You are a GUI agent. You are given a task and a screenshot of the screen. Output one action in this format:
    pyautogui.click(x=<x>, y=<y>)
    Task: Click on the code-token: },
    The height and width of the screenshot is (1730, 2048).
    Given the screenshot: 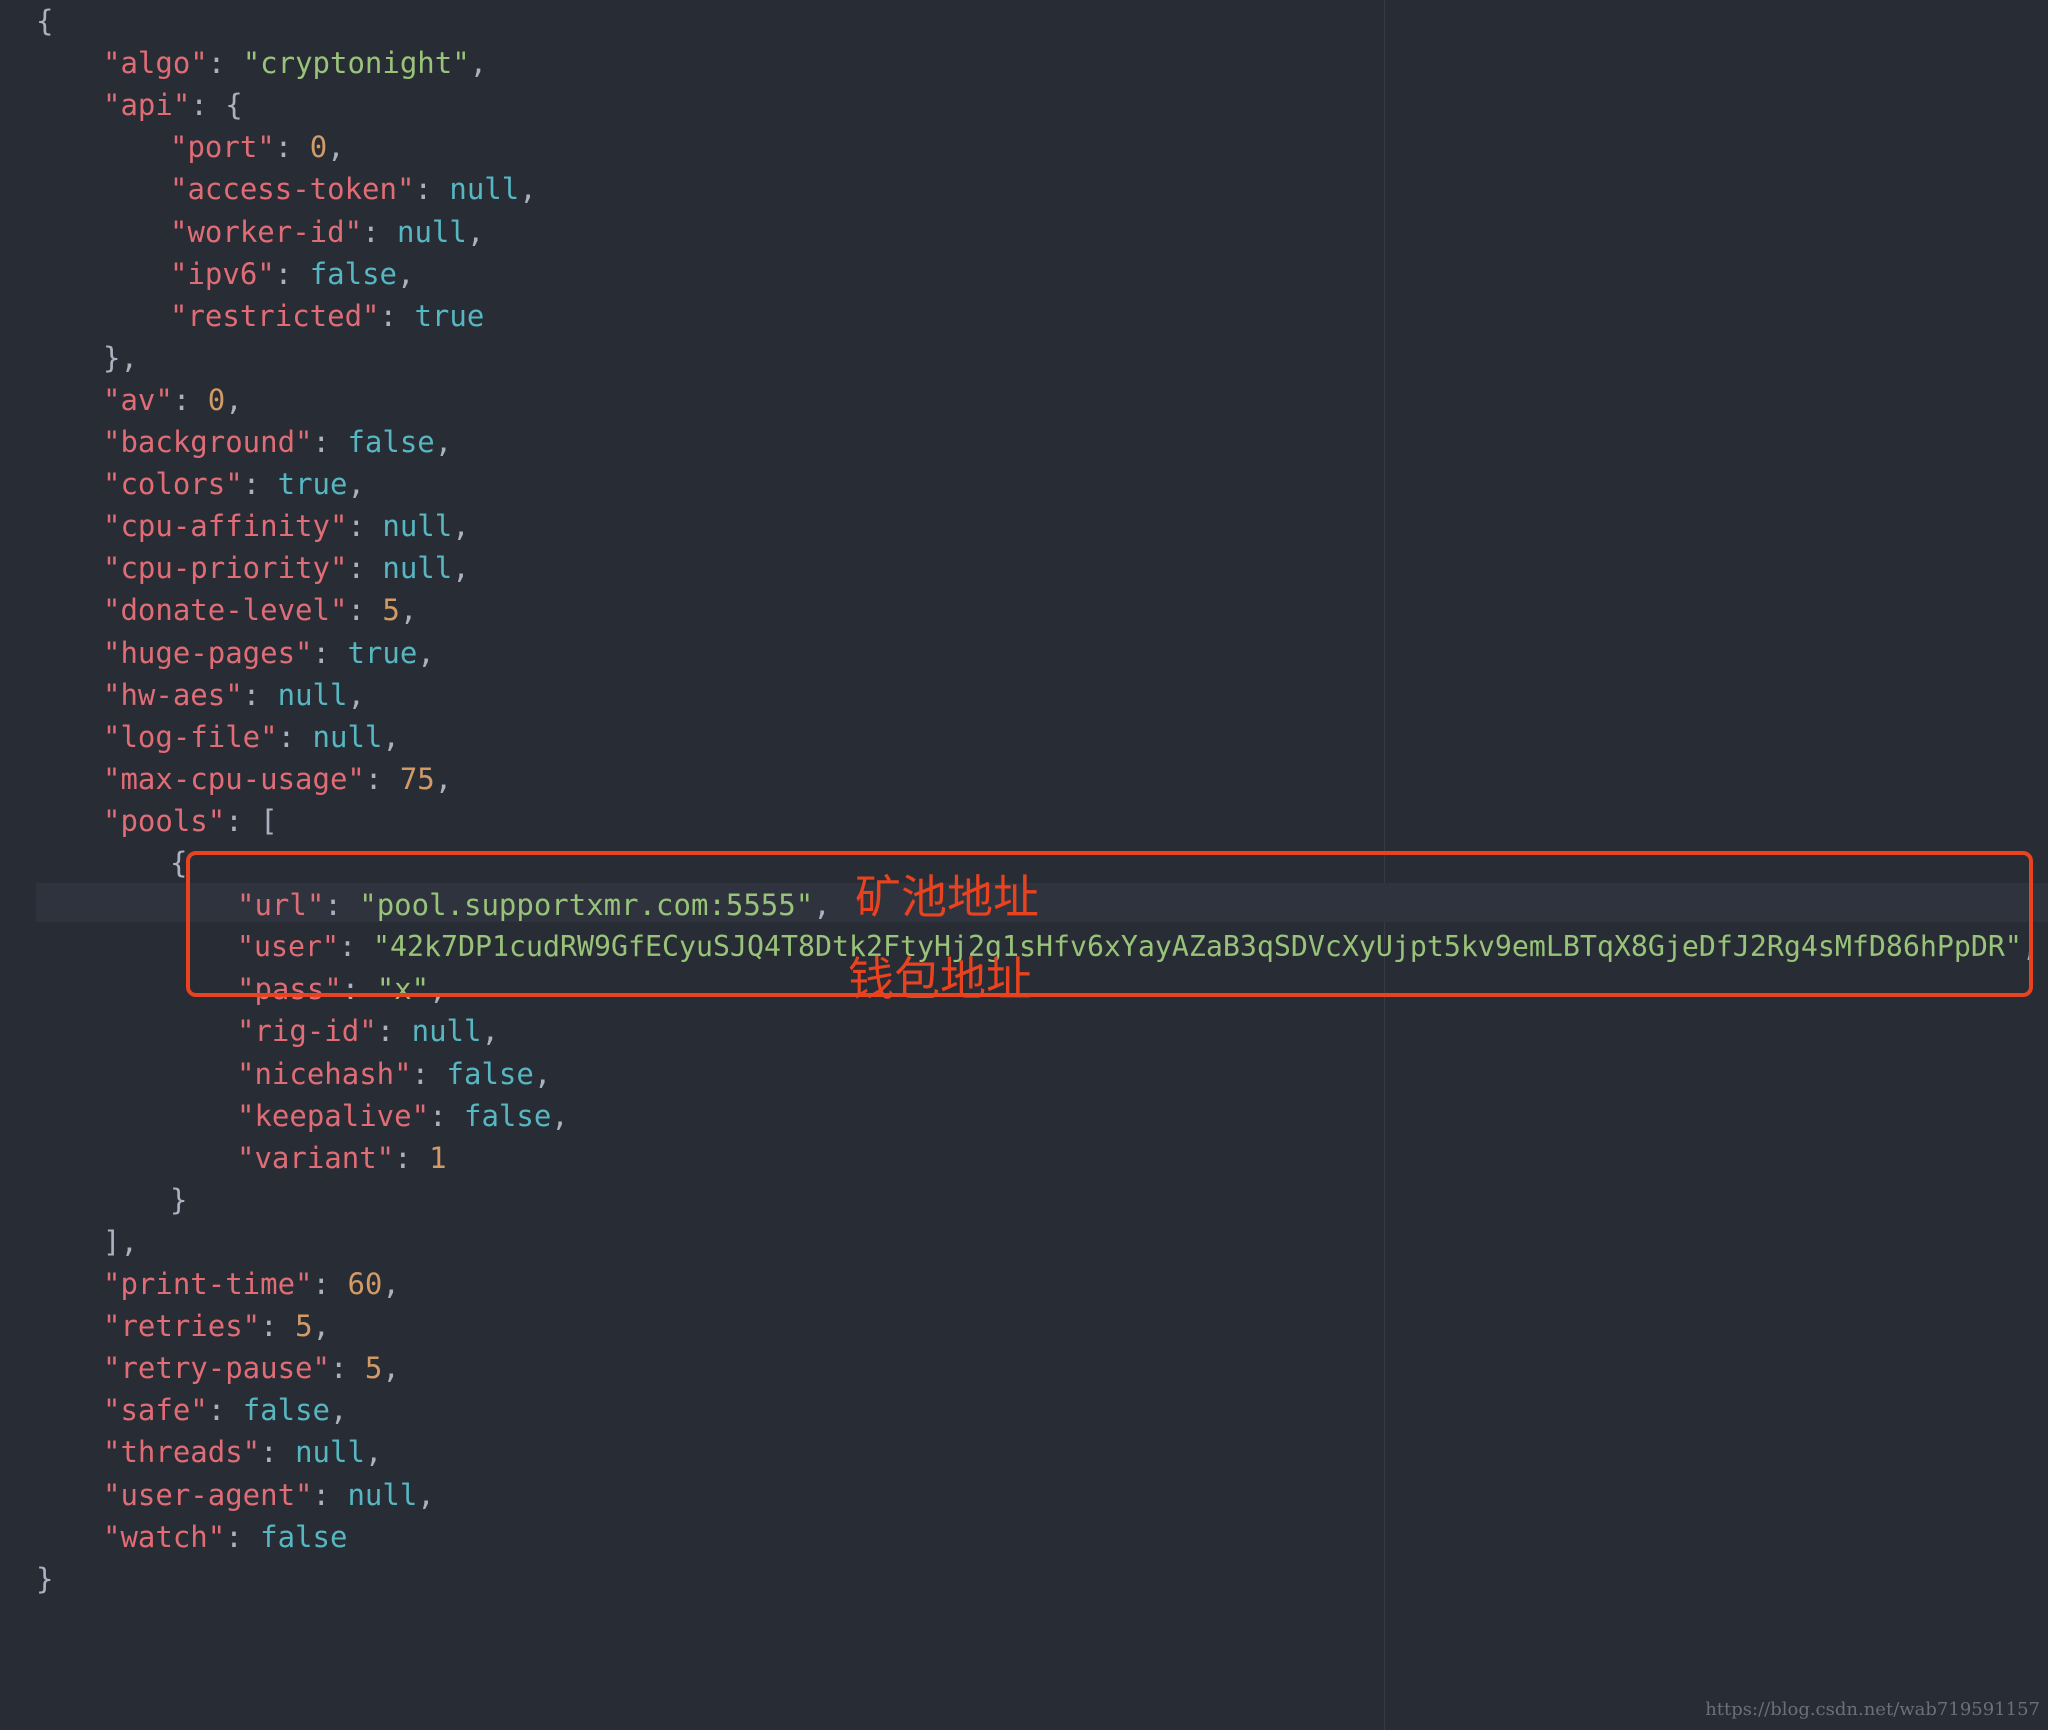 What is the action you would take?
    pyautogui.click(x=120, y=357)
    